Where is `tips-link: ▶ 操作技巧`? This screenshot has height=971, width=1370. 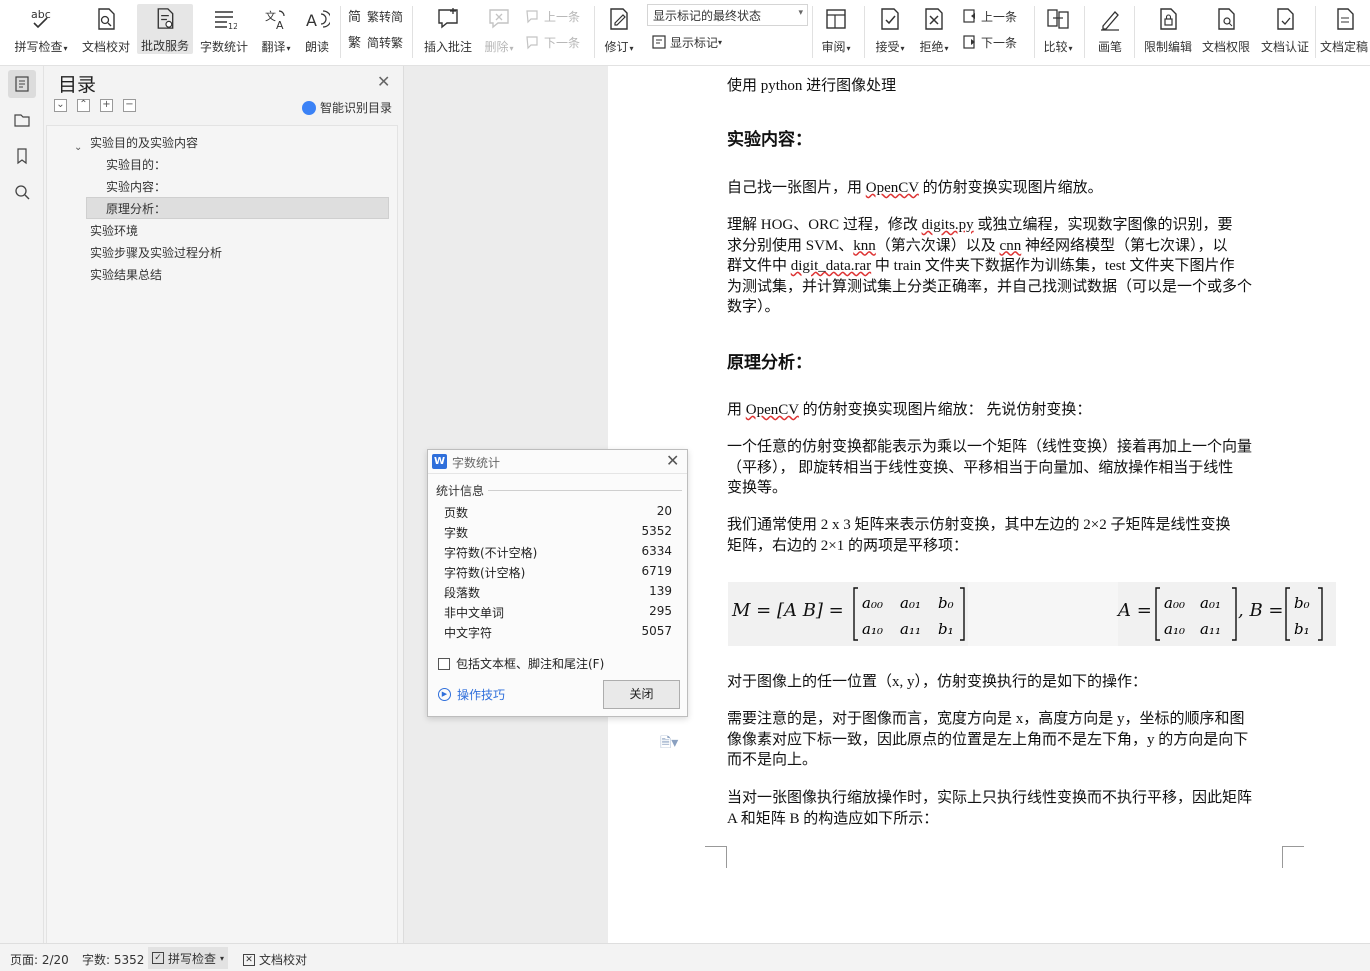
tips-link: ▶ 操作技巧 is located at coordinates (471, 694).